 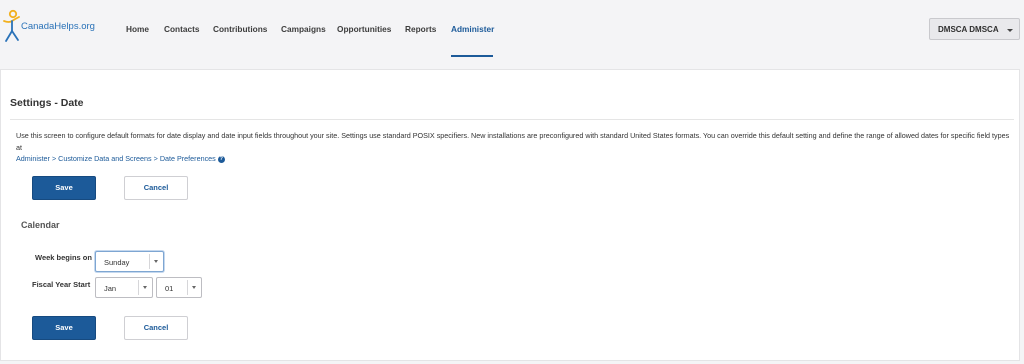 I want to click on save-button-bottom: Save, so click(x=64, y=328).